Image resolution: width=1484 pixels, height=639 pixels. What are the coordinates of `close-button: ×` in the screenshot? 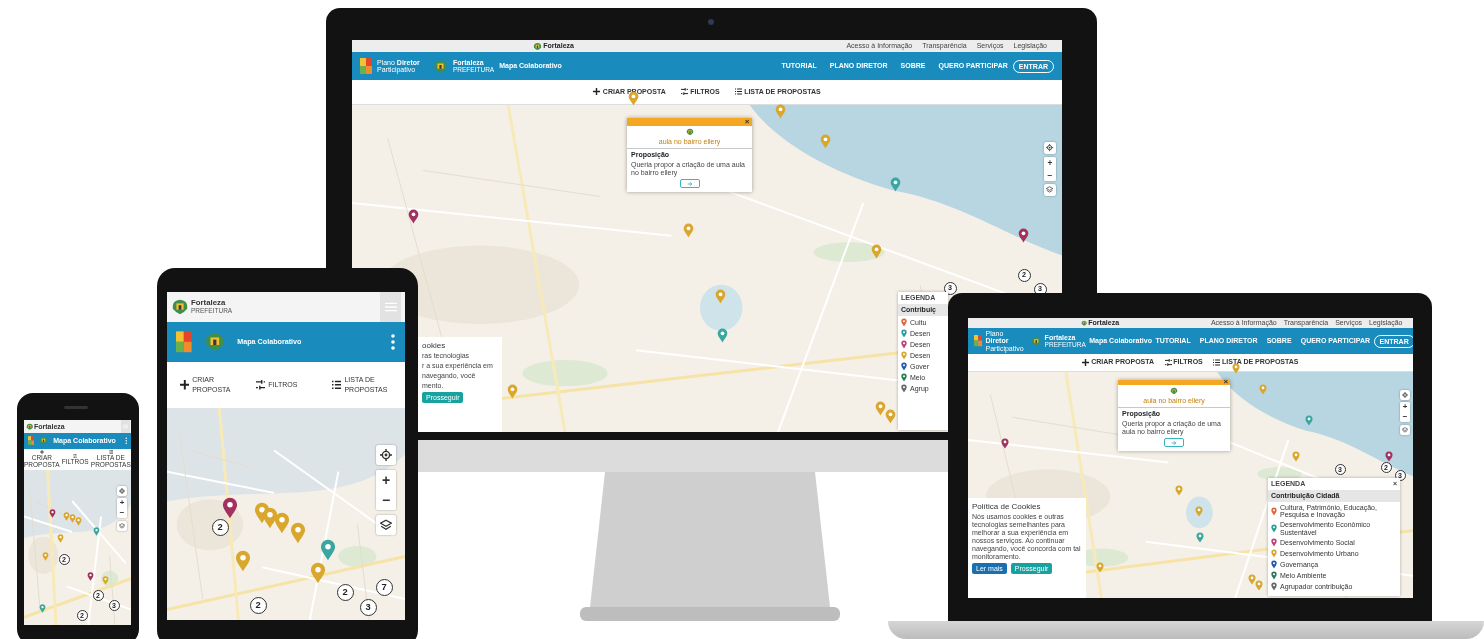 It's located at (1226, 383).